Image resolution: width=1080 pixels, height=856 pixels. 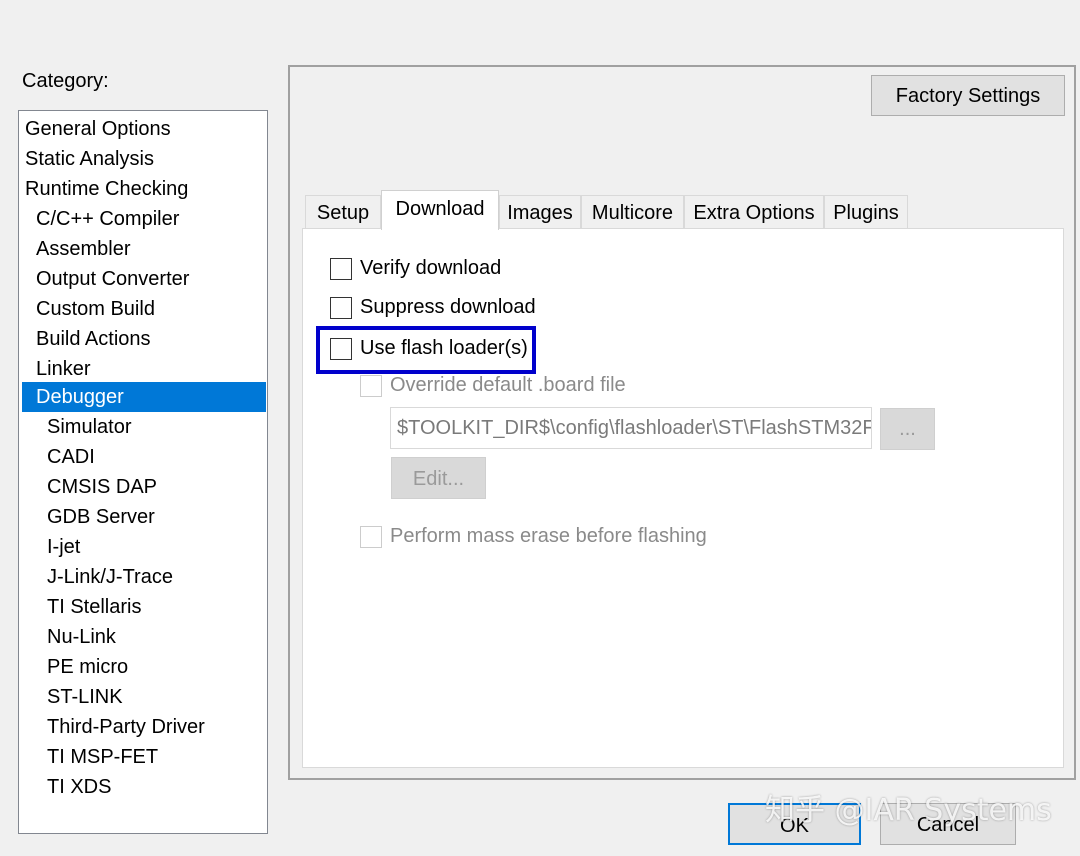 What do you see at coordinates (448, 307) in the screenshot?
I see `suppress-download-label: Suppress download` at bounding box center [448, 307].